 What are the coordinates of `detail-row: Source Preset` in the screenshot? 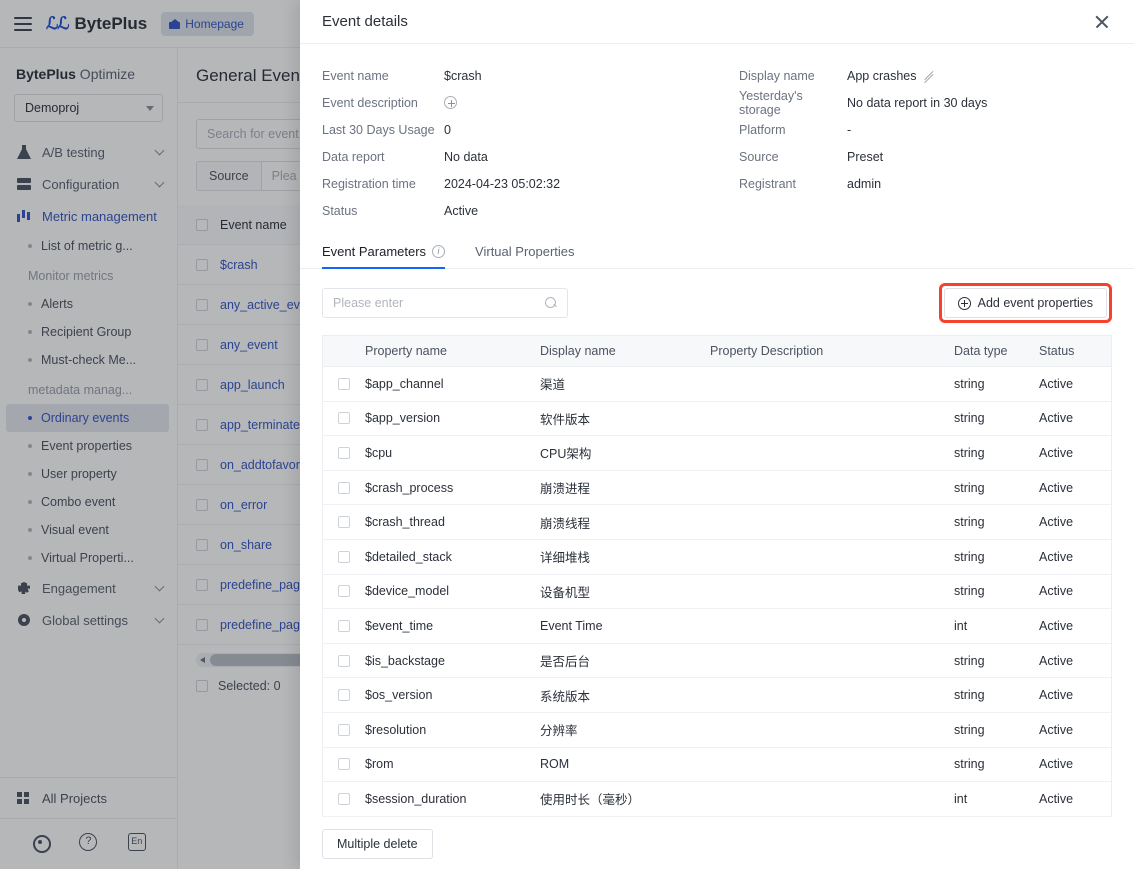 It's located at (925, 156).